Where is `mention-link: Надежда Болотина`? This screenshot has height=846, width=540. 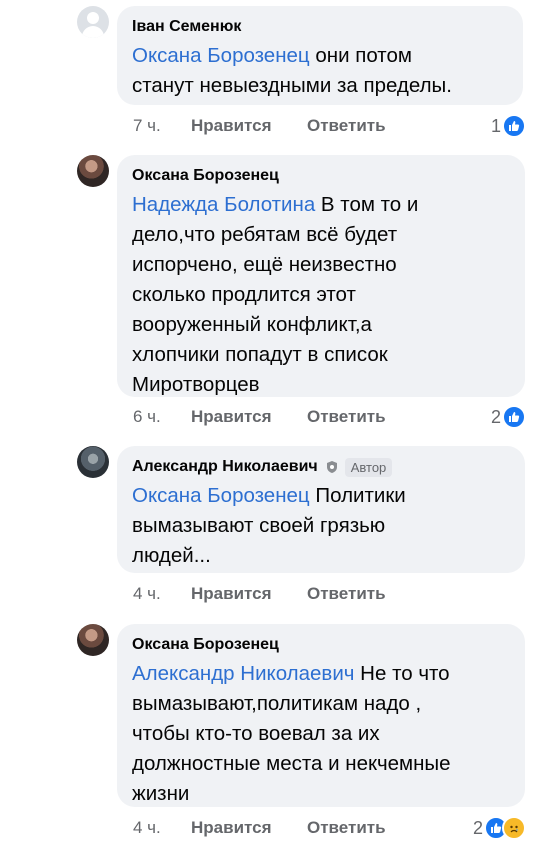 mention-link: Надежда Болотина is located at coordinates (223, 204).